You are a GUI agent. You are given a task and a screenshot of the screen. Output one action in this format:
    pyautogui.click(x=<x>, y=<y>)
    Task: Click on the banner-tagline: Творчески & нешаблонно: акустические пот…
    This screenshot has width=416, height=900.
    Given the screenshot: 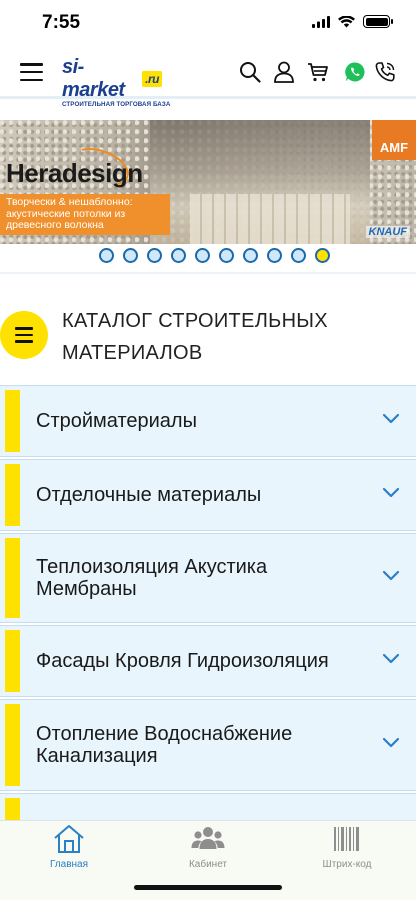 What is the action you would take?
    pyautogui.click(x=85, y=214)
    